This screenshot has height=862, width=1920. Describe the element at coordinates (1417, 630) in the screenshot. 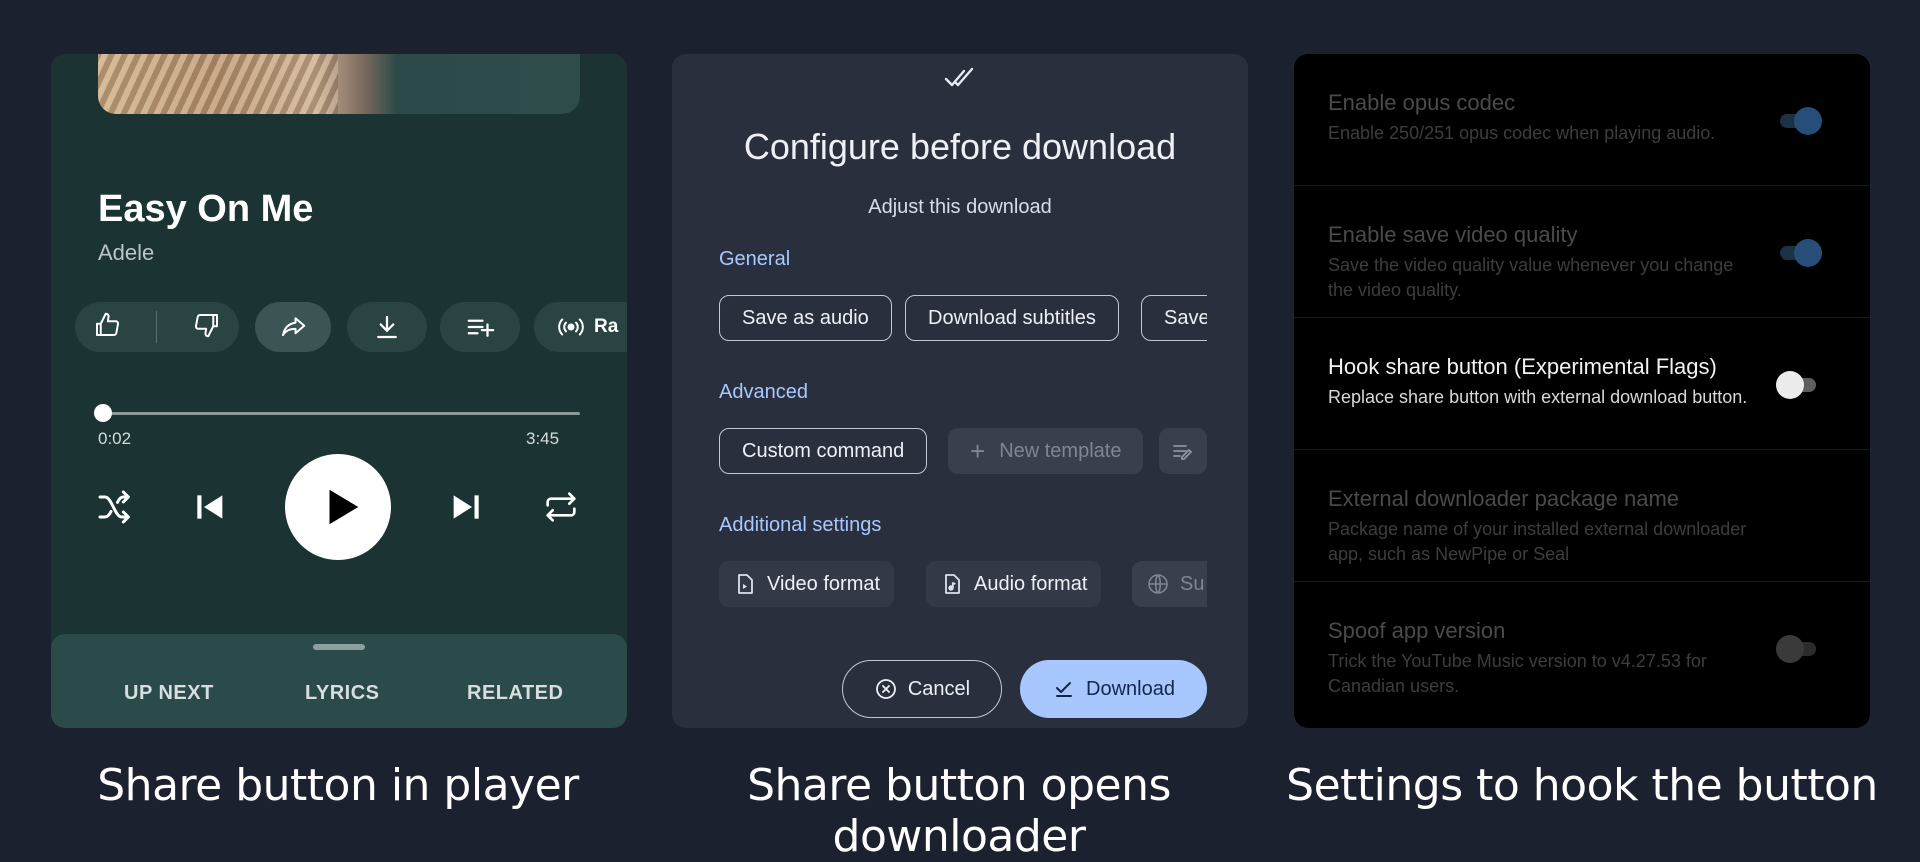

I see `setting-title: Spoof app version` at that location.